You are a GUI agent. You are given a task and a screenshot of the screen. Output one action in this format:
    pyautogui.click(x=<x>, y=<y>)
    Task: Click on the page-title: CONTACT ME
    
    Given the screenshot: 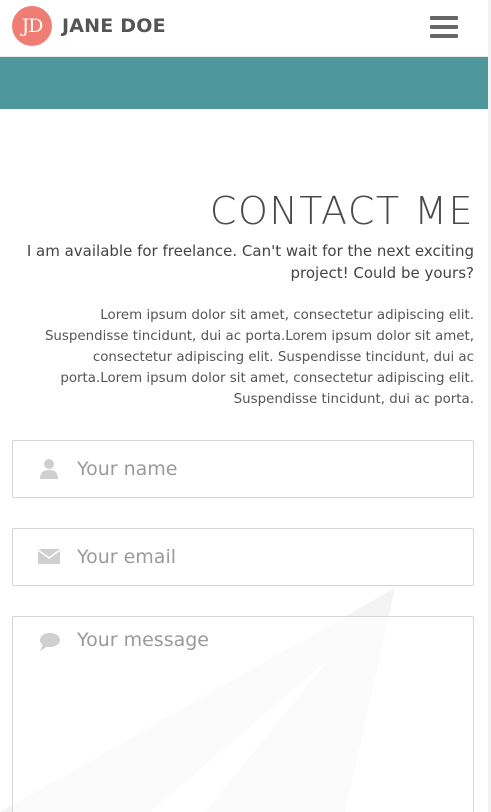 What is the action you would take?
    pyautogui.click(x=341, y=211)
    